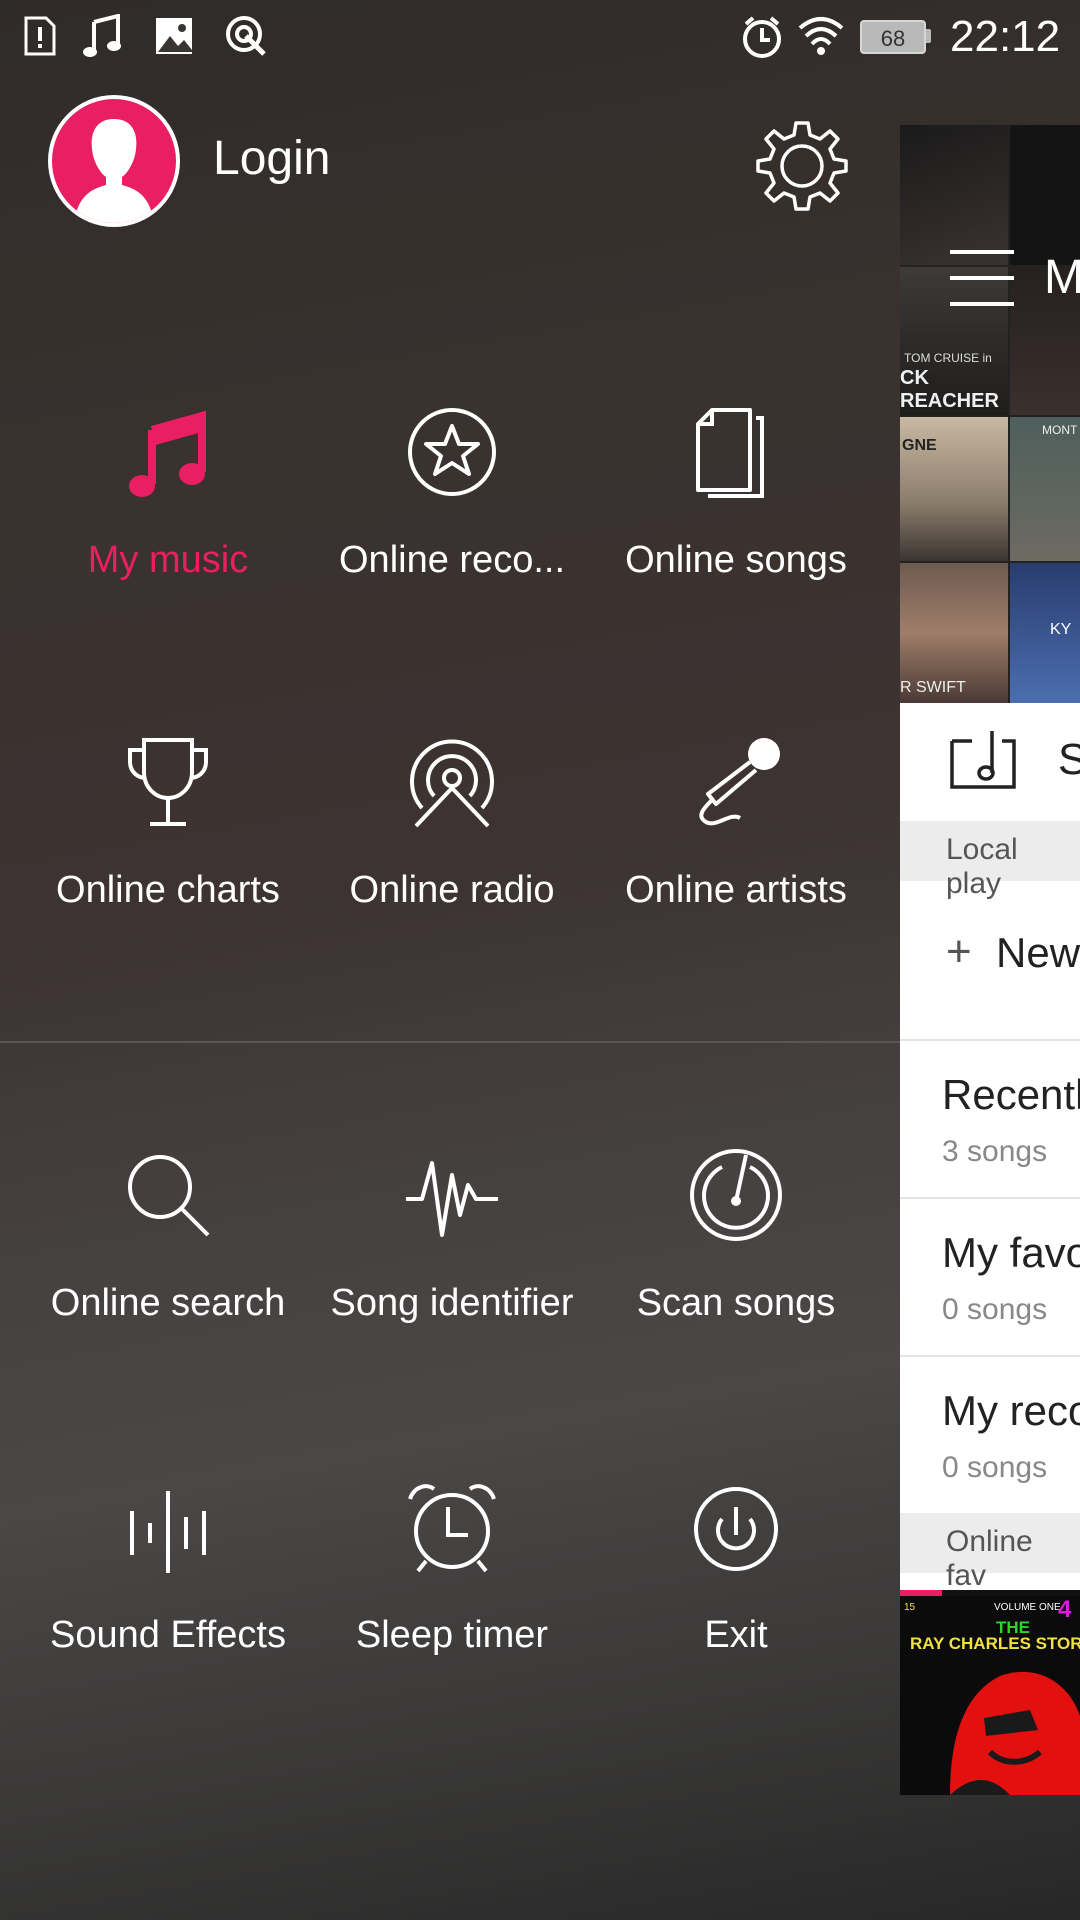 The height and width of the screenshot is (1920, 1080). I want to click on playlist-item: My reco 0 songs, so click(990, 1435).